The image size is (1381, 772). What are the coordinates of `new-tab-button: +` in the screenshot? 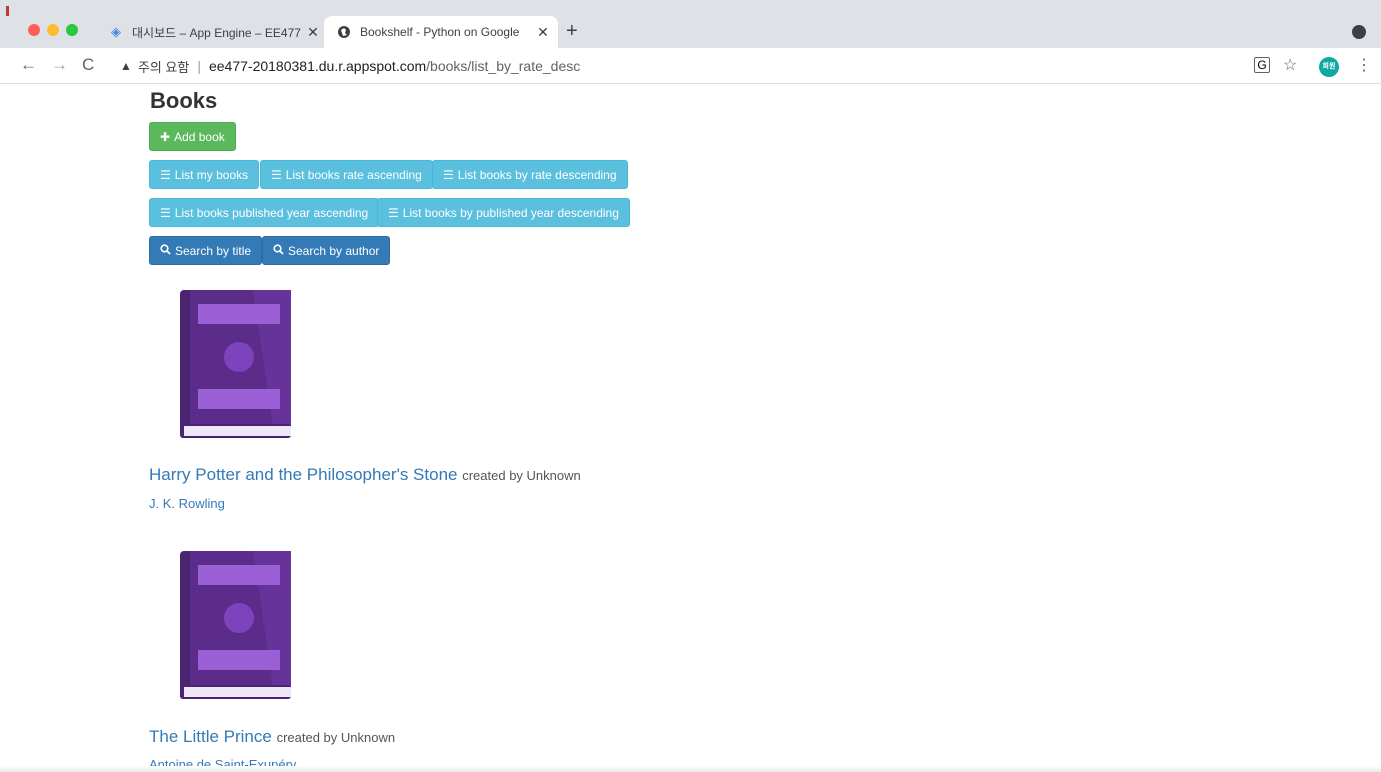 It's located at (572, 31).